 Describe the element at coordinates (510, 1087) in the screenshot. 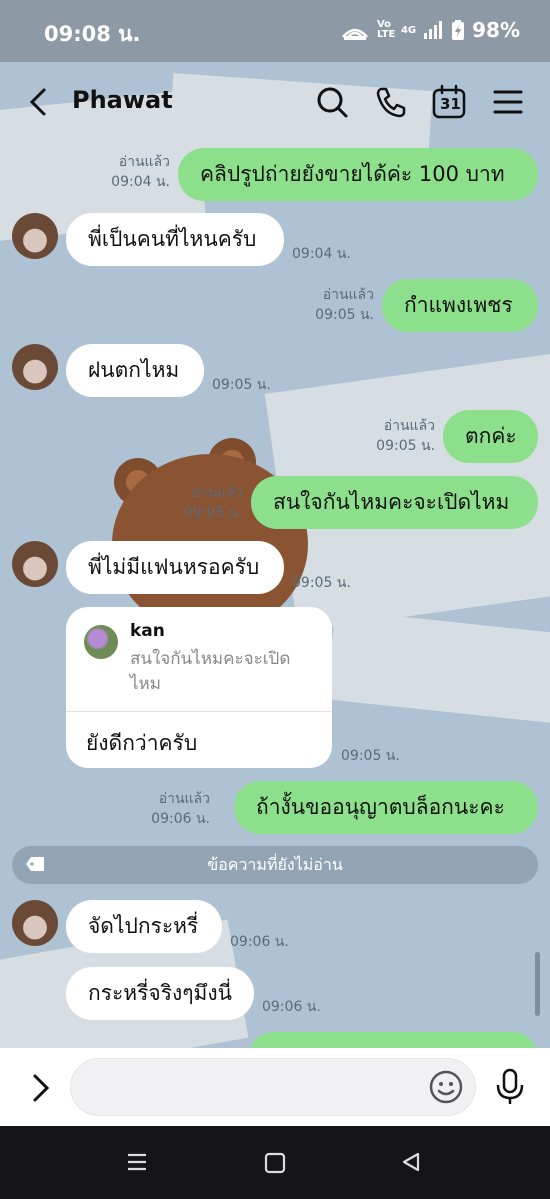

I see `microphone-icon` at that location.